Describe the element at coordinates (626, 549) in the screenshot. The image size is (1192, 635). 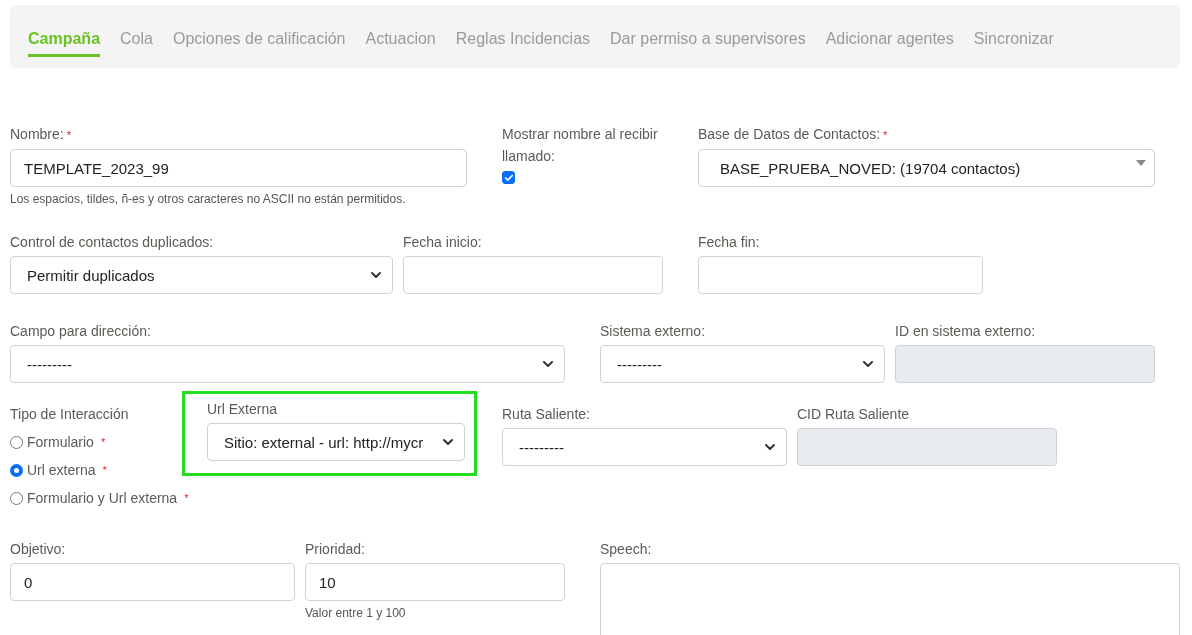
I see `field-label: Speech:` at that location.